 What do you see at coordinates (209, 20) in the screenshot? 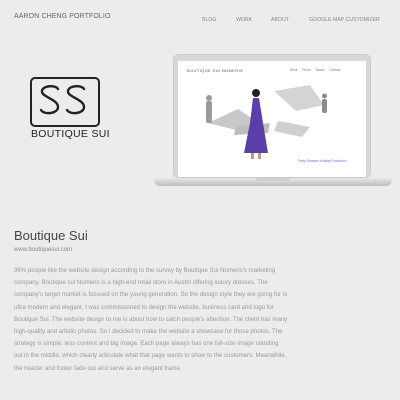
I see `nav-blog: BLOG` at bounding box center [209, 20].